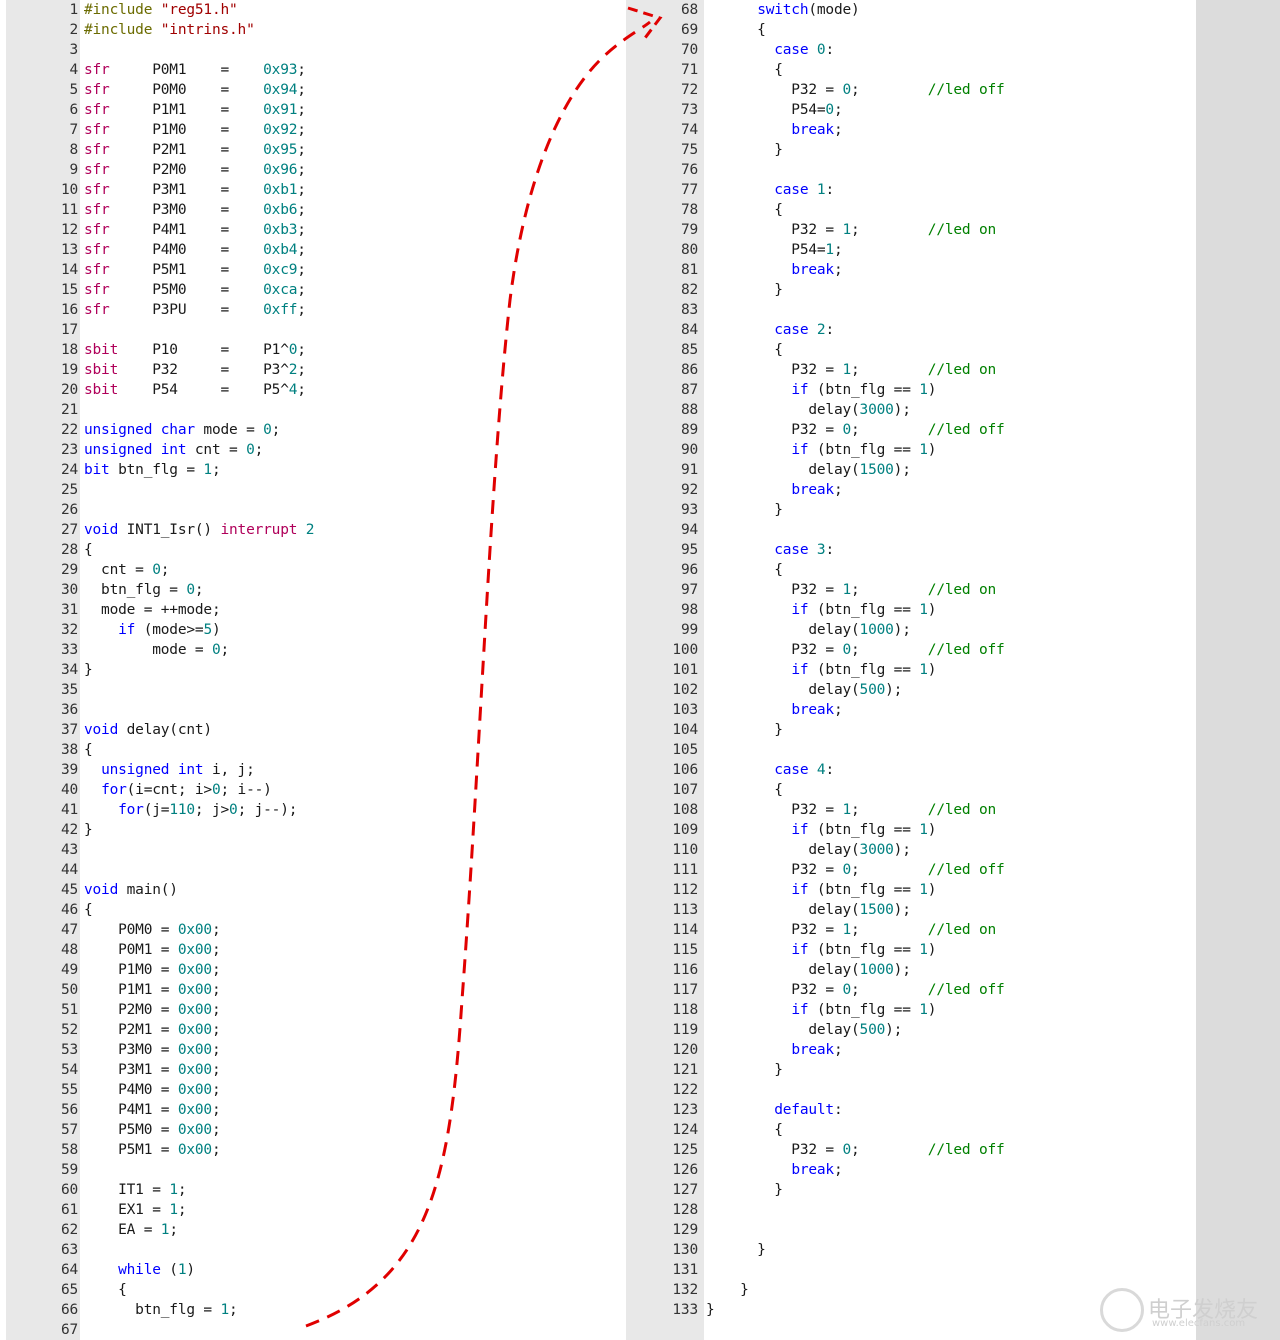  What do you see at coordinates (1122, 1310) in the screenshot?
I see `electronics-logo-icon` at bounding box center [1122, 1310].